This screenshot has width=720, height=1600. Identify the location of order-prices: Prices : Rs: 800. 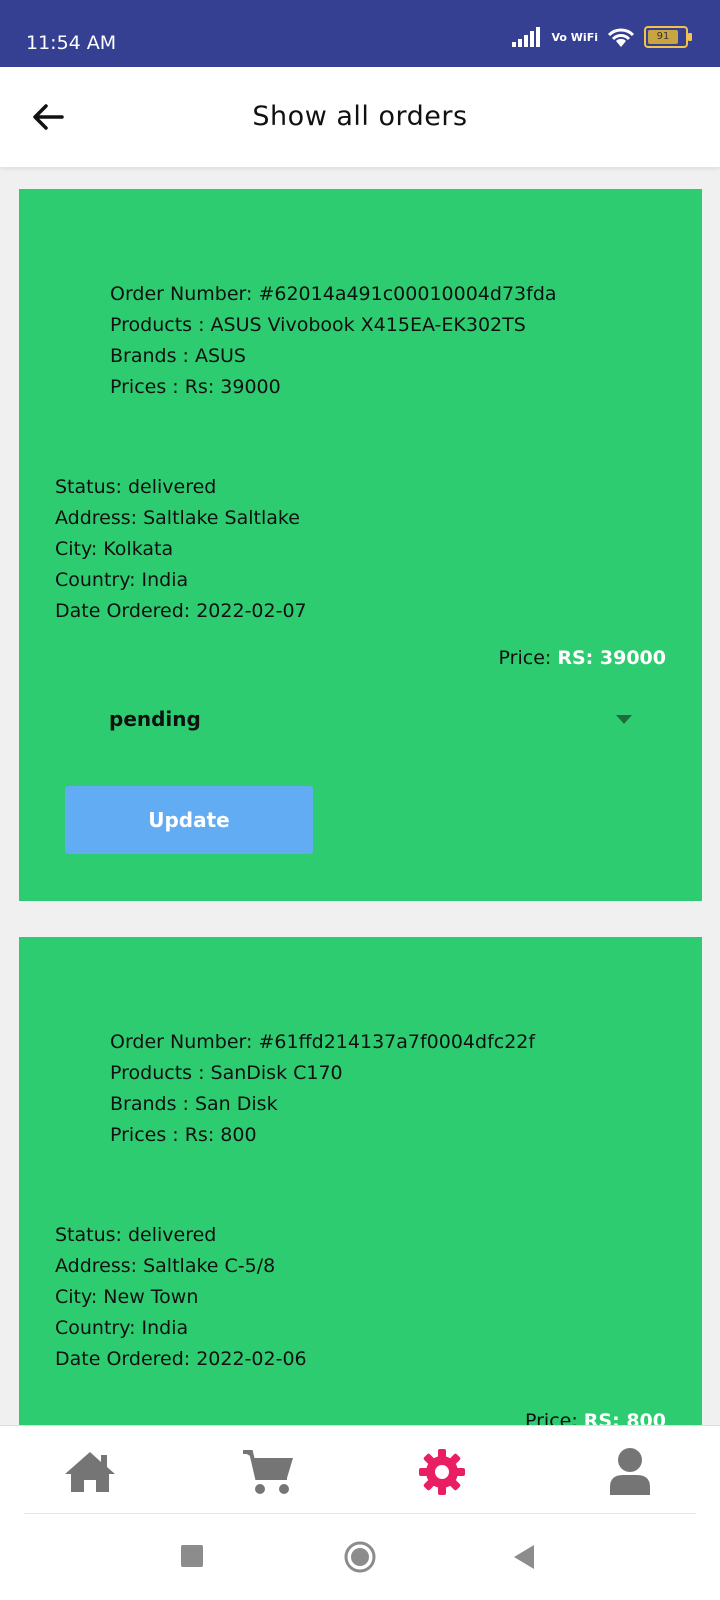
(183, 1135).